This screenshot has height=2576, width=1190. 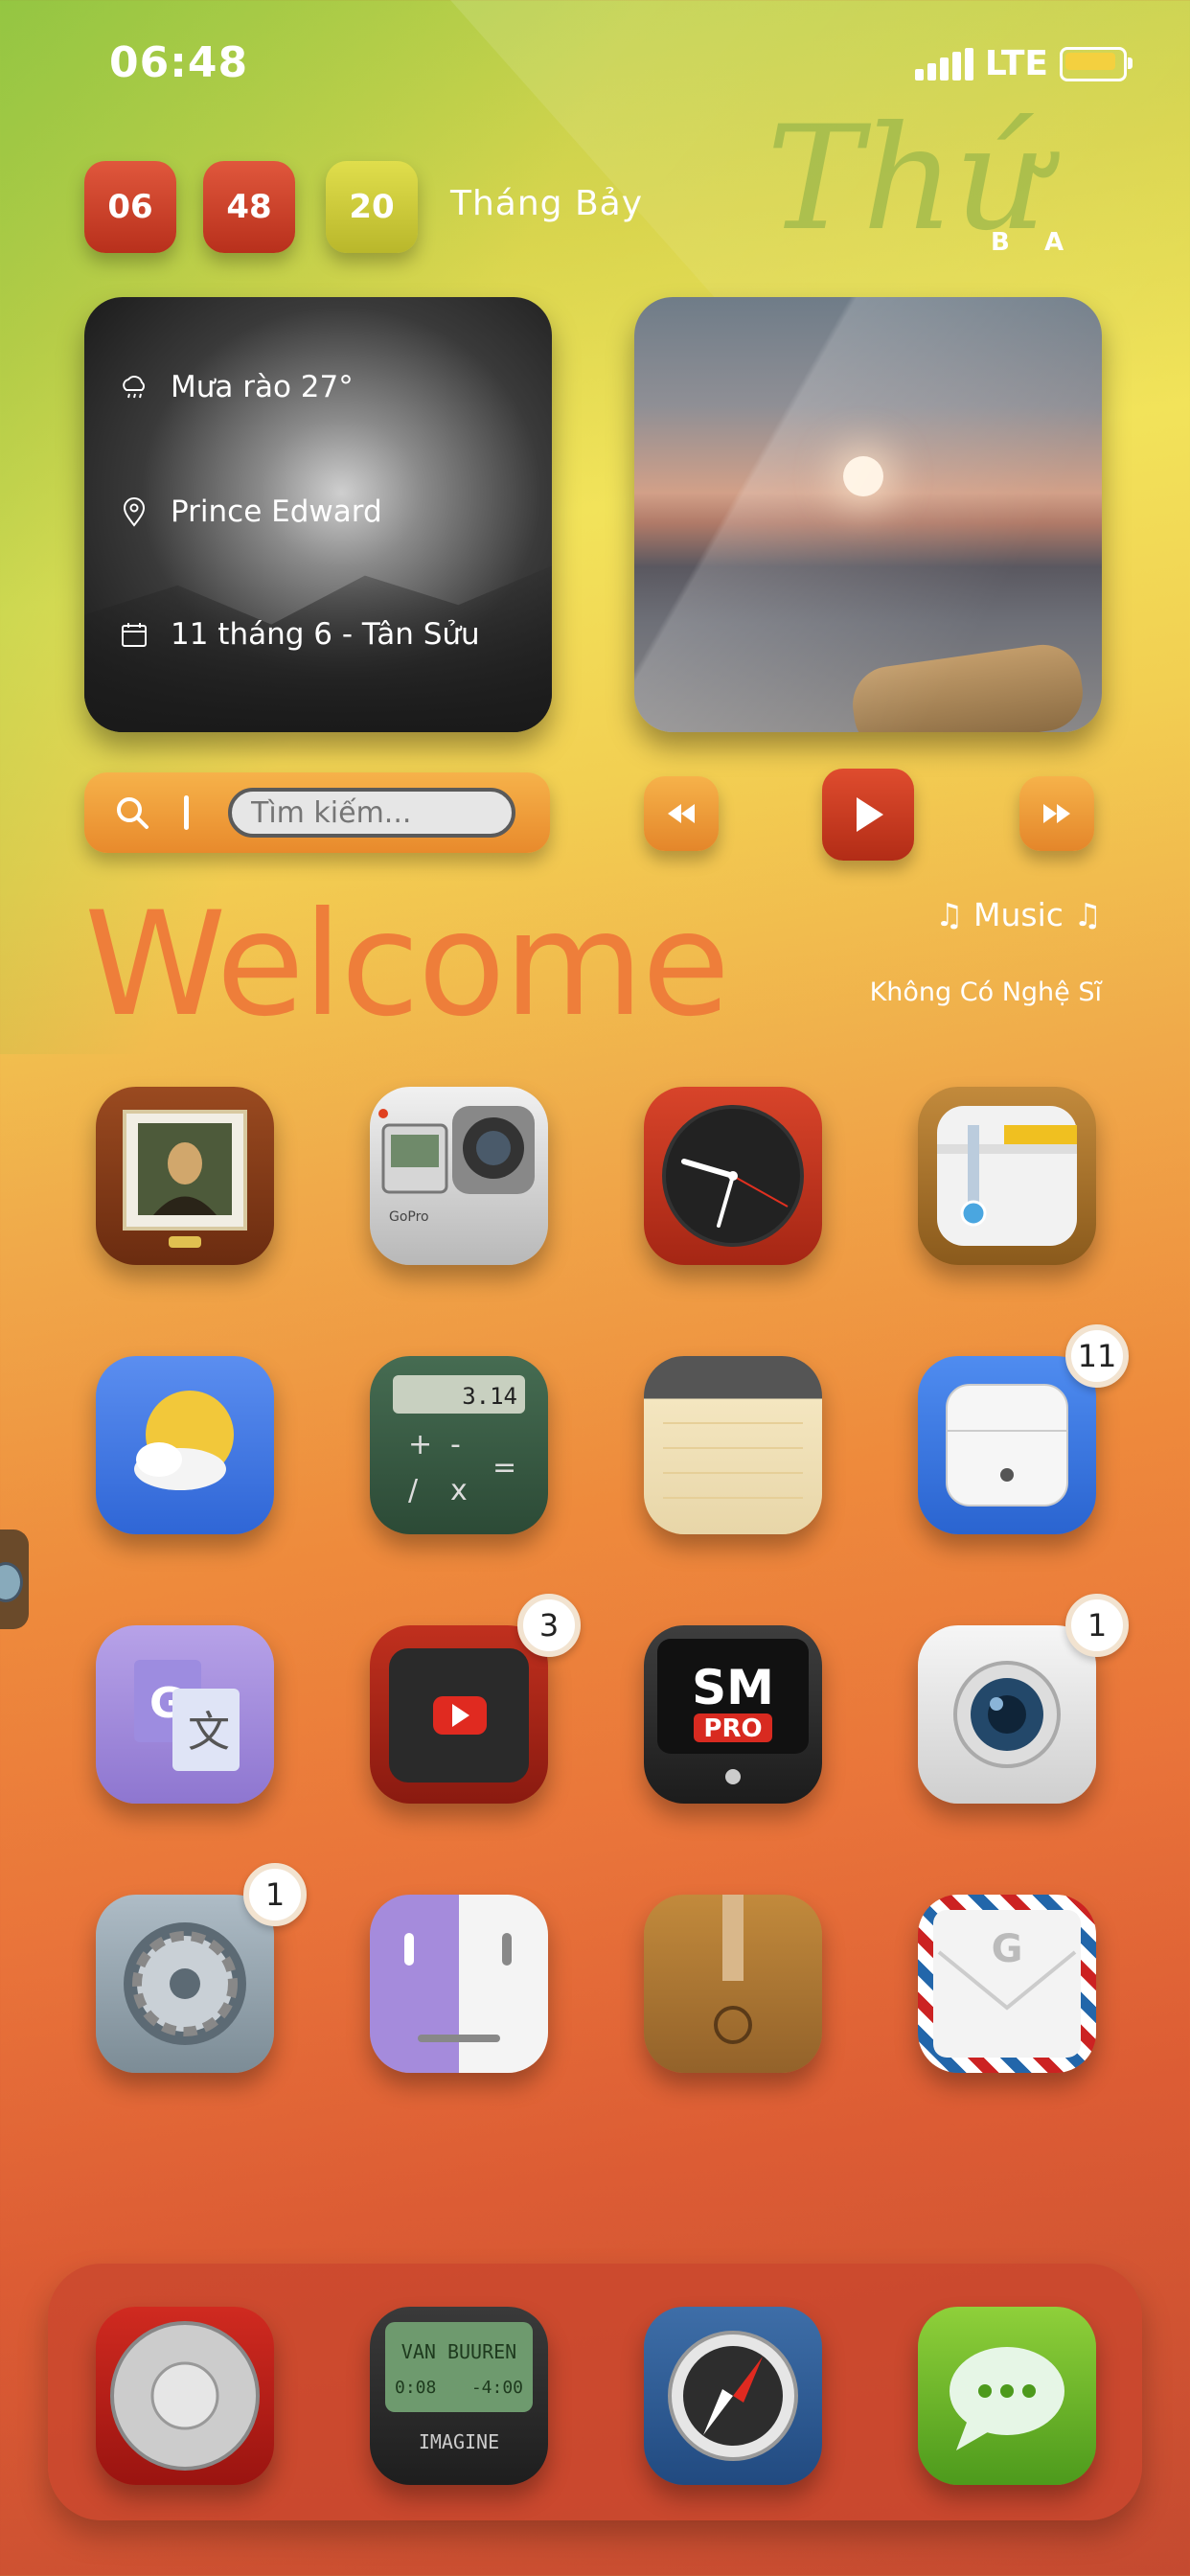 I want to click on compass-icon, so click(x=733, y=2396).